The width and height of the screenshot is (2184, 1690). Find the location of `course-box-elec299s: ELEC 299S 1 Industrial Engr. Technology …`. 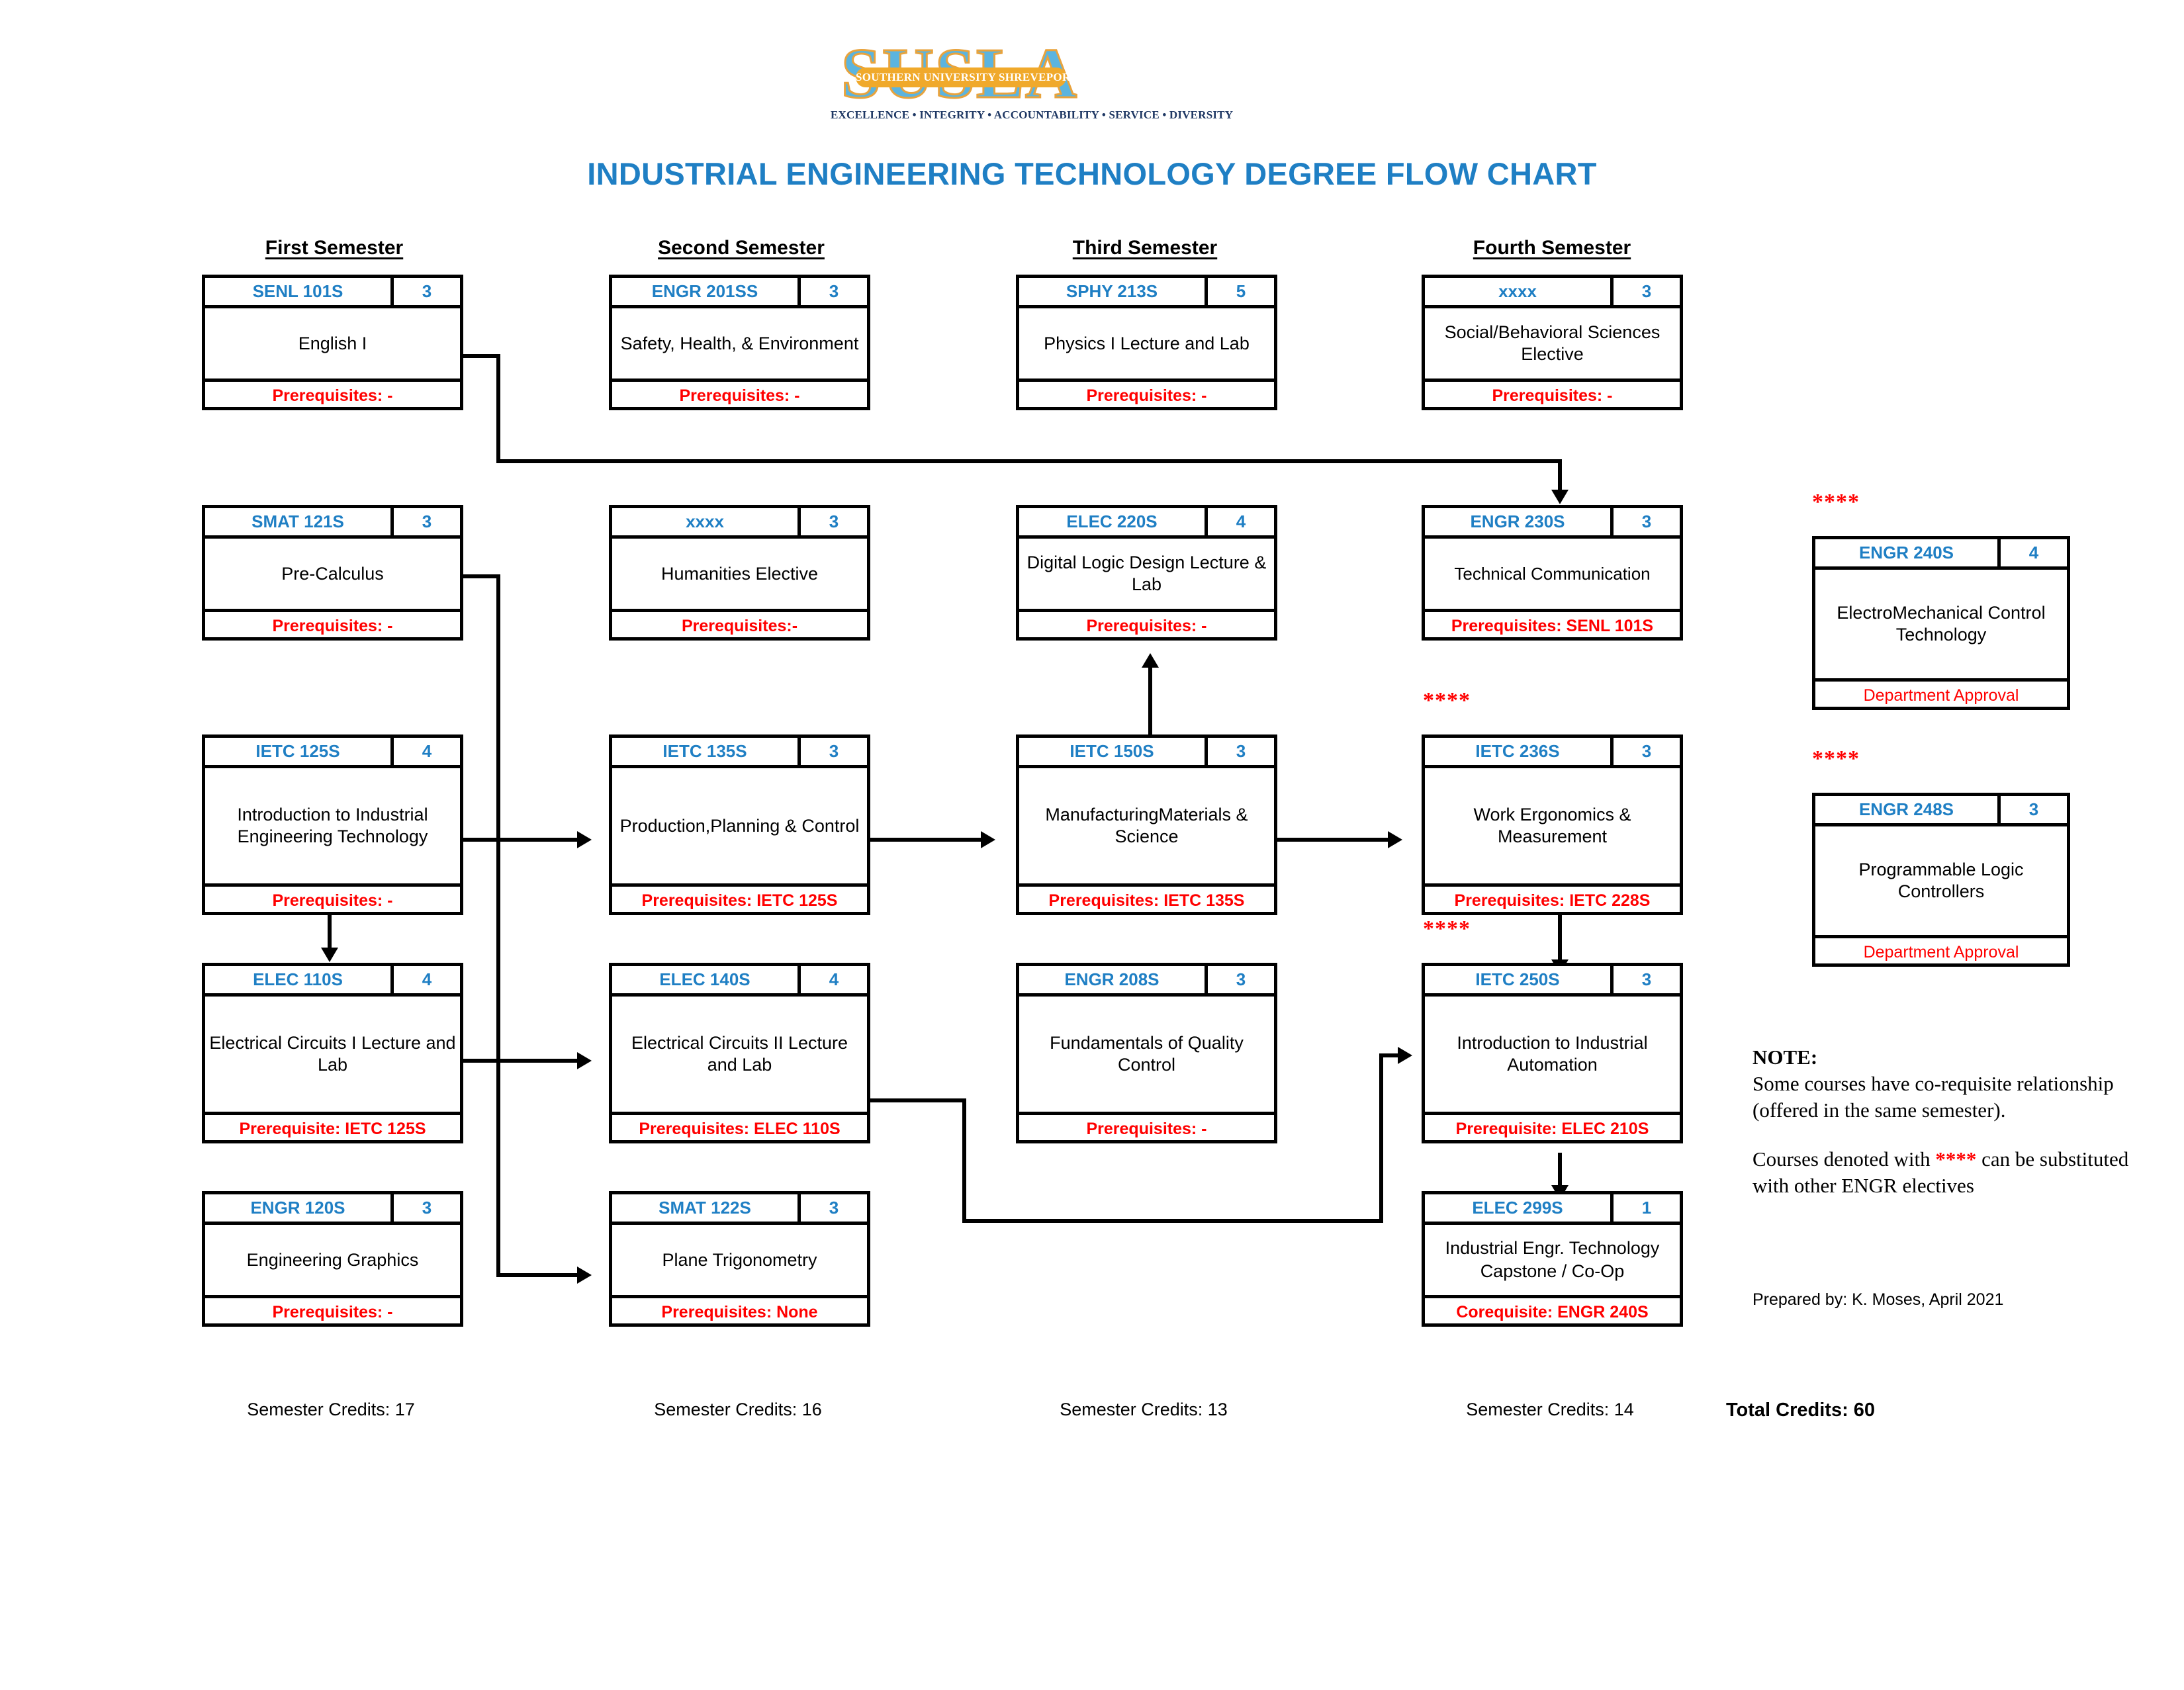

course-box-elec299s: ELEC 299S 1 Industrial Engr. Technology … is located at coordinates (1553, 1259).